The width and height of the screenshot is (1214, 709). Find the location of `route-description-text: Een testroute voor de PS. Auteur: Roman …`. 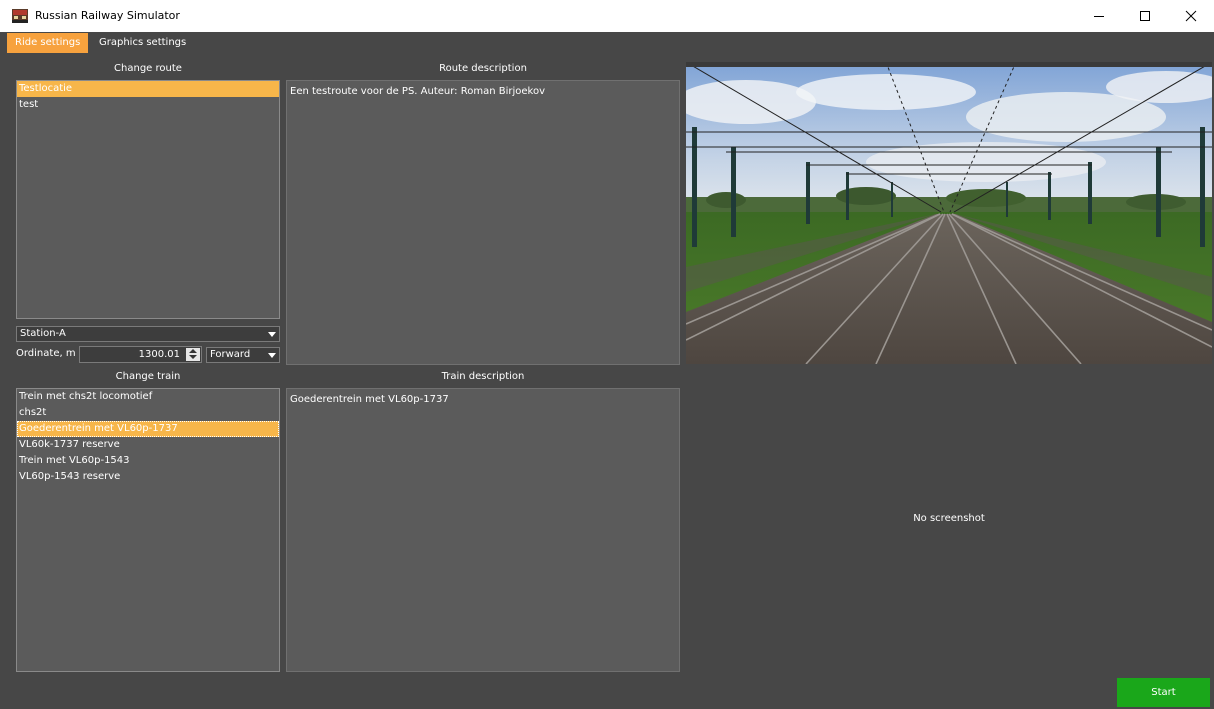

route-description-text: Een testroute voor de PS. Auteur: Roman … is located at coordinates (417, 91).